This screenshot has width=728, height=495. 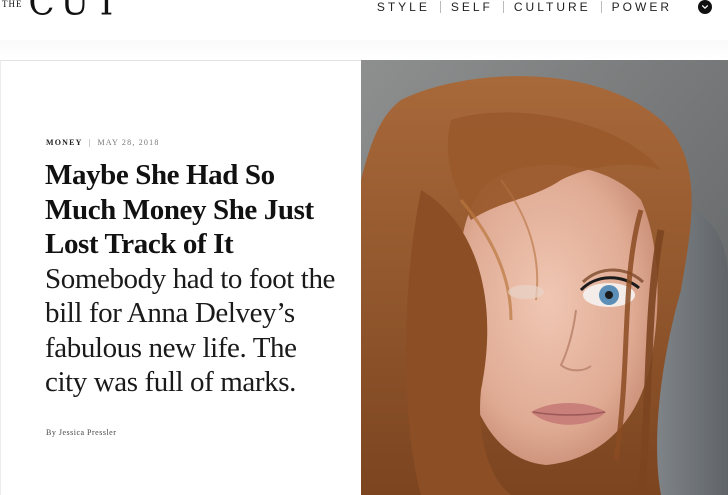 I want to click on article-rubric: MONEY, so click(x=64, y=142).